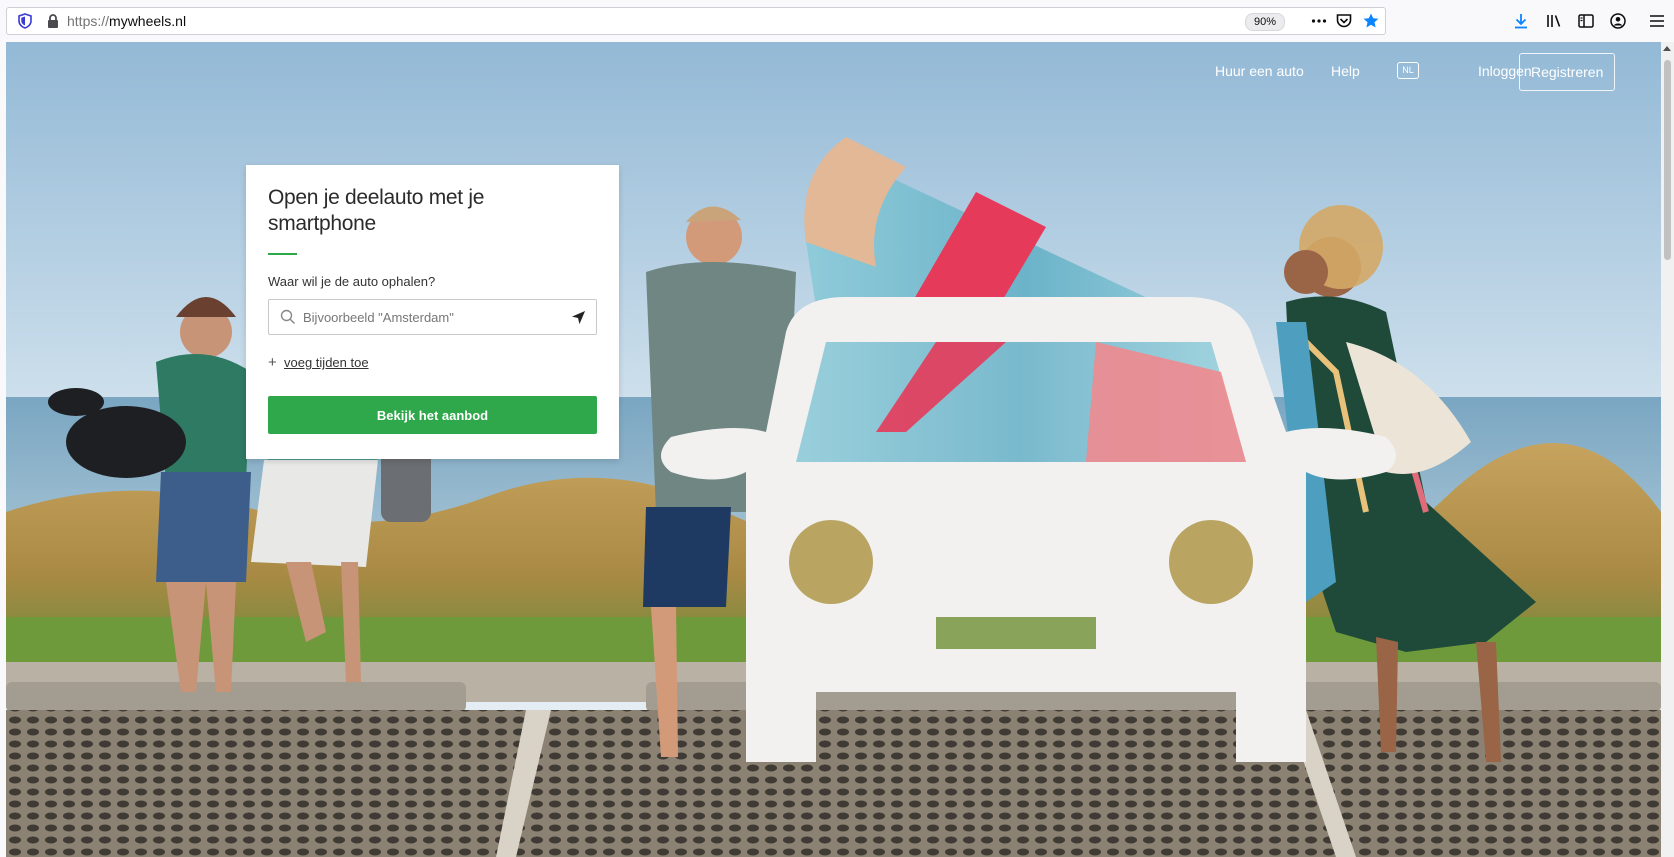  What do you see at coordinates (53, 21) in the screenshot?
I see `lock-icon` at bounding box center [53, 21].